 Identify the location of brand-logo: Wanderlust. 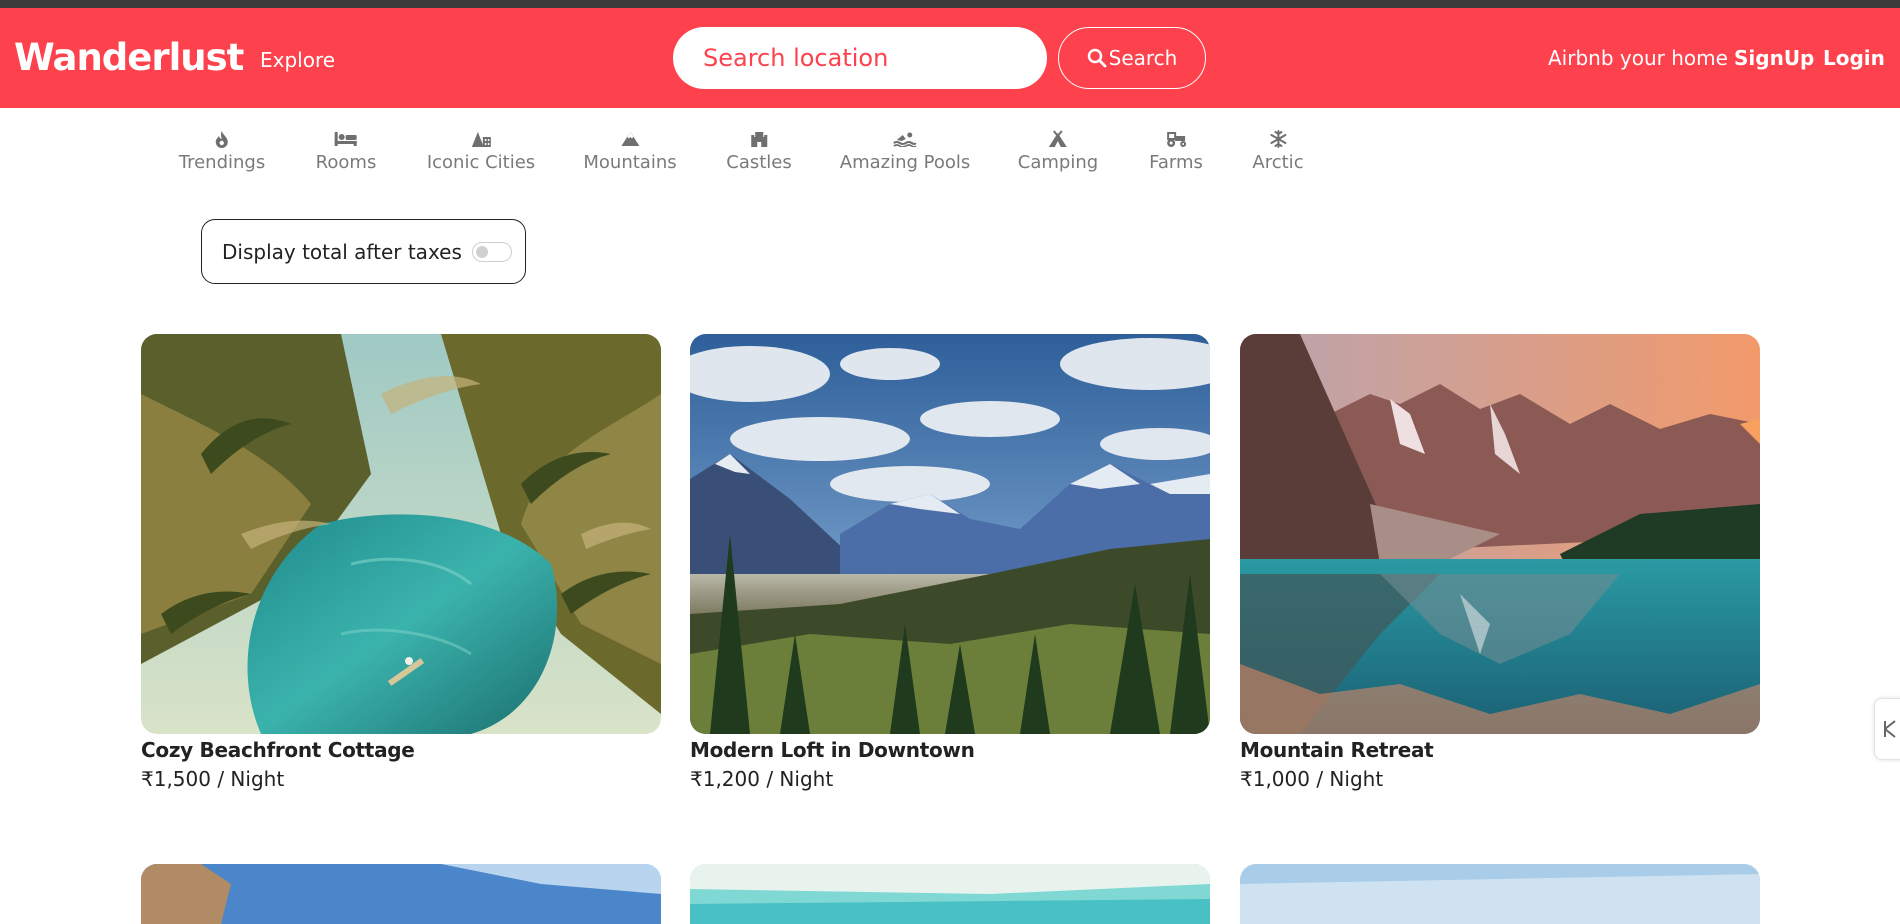
(129, 57).